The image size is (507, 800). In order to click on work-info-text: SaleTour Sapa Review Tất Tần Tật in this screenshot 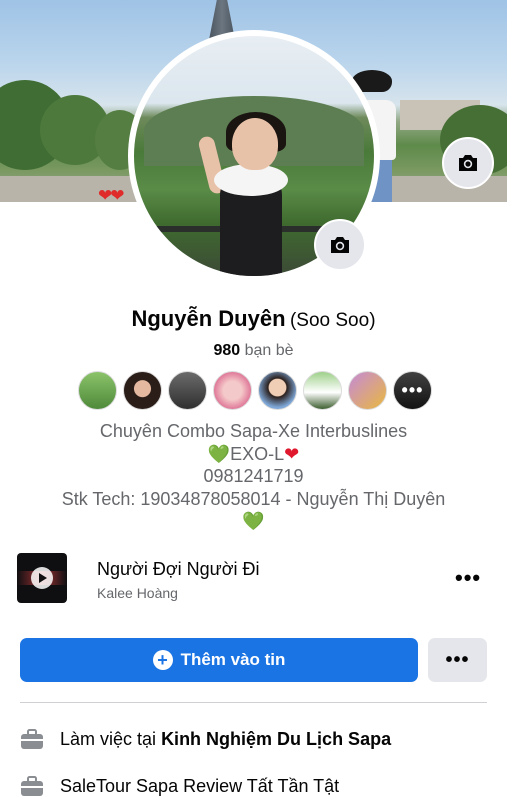, I will do `click(200, 785)`.